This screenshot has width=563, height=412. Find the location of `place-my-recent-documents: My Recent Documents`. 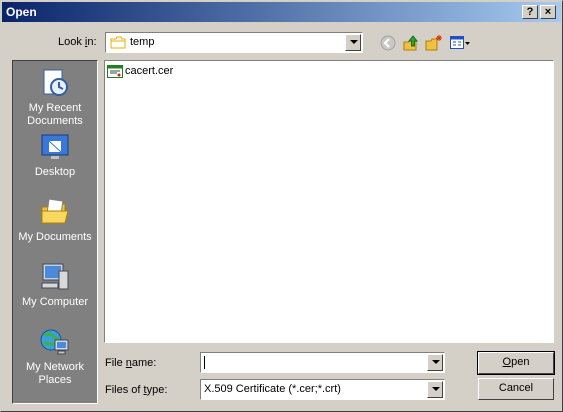

place-my-recent-documents: My Recent Documents is located at coordinates (55, 97).